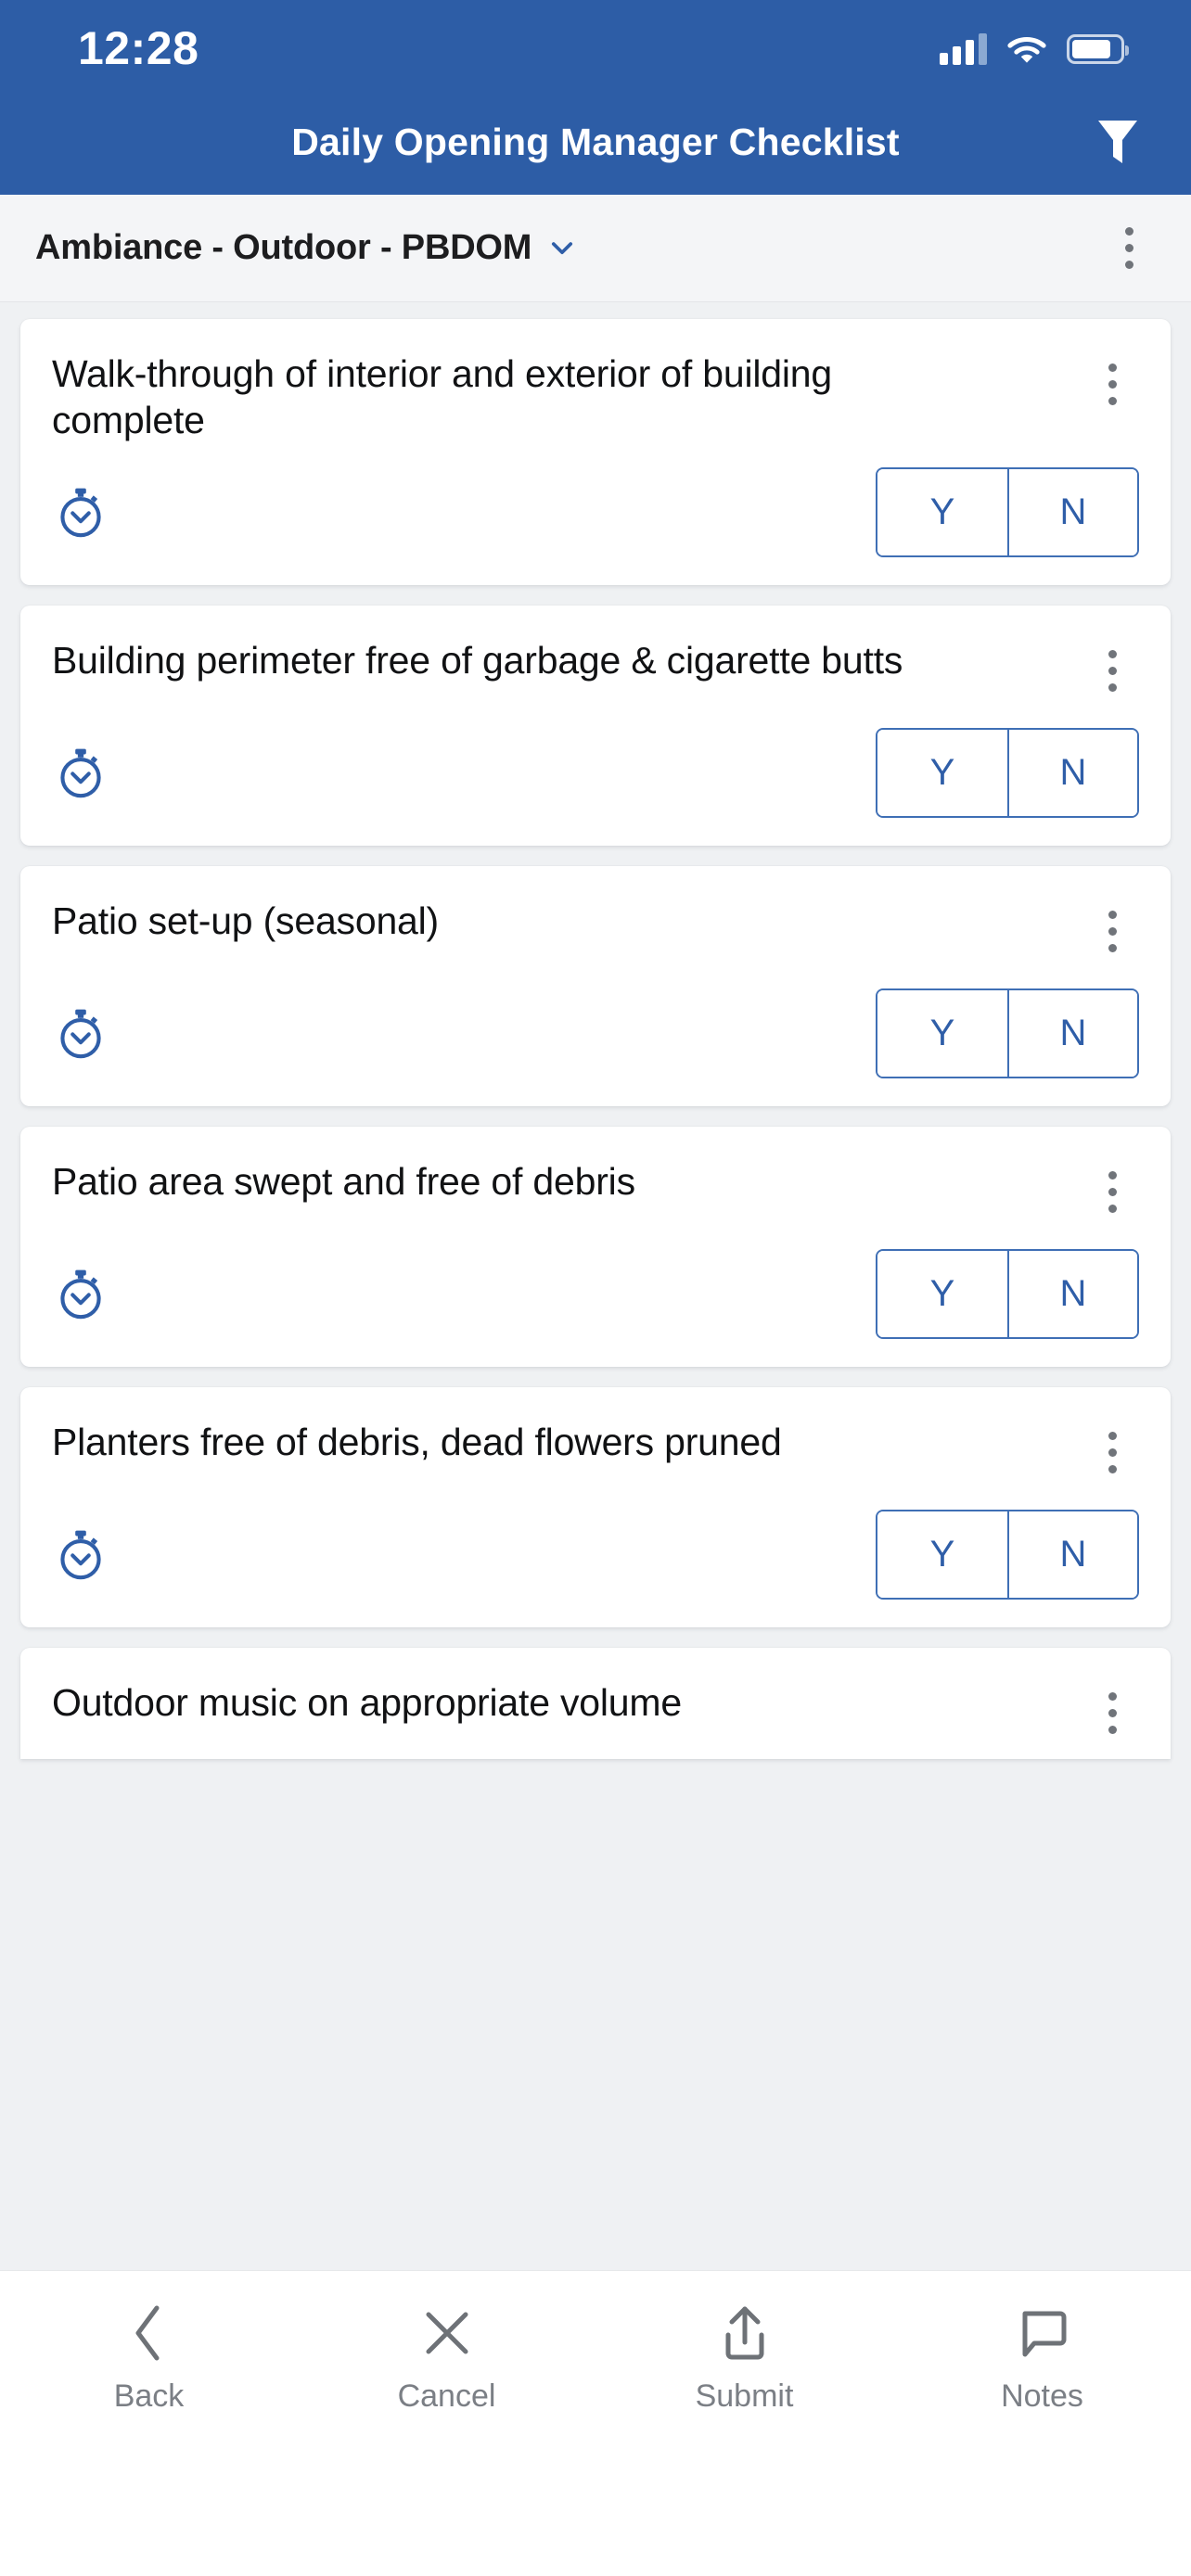  I want to click on chevron-down-icon, so click(562, 248).